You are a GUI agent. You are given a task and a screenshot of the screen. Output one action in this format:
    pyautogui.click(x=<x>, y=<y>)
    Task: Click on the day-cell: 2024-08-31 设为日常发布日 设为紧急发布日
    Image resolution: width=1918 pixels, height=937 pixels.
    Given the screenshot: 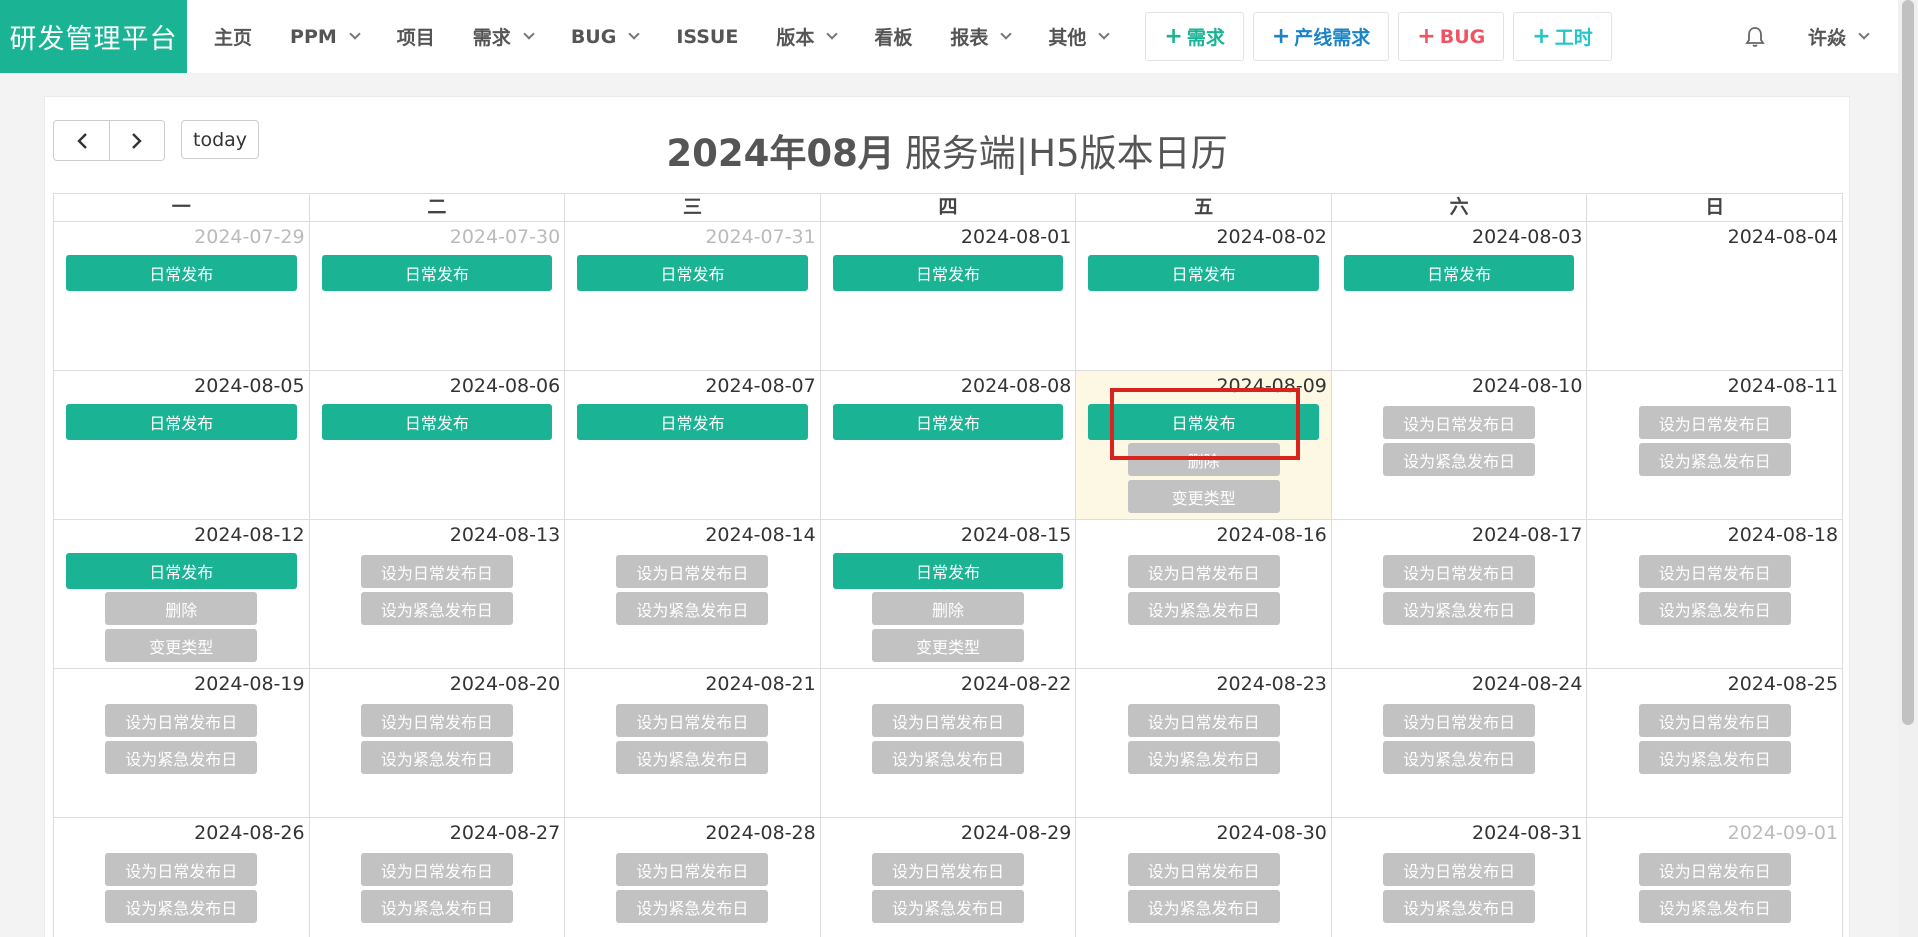 What is the action you would take?
    pyautogui.click(x=1460, y=877)
    